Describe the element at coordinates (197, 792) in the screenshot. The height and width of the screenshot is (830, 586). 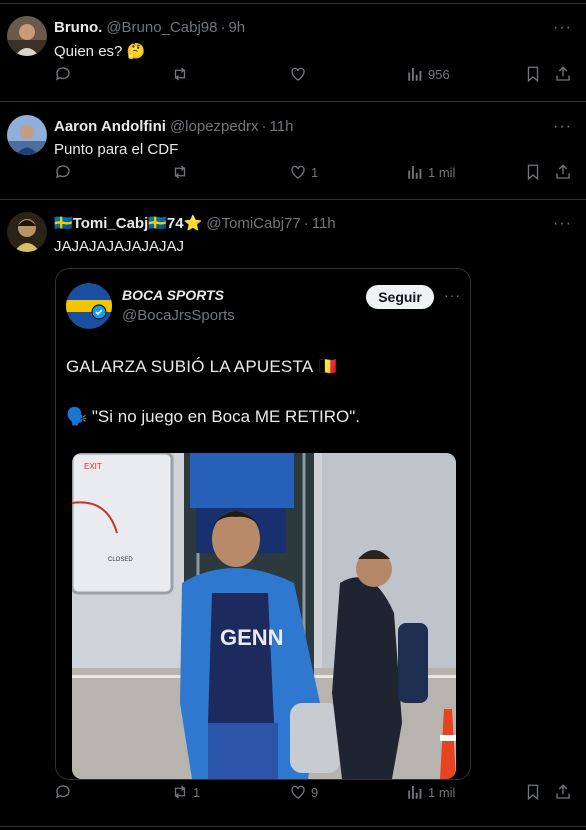
I see `repost-count: 1` at that location.